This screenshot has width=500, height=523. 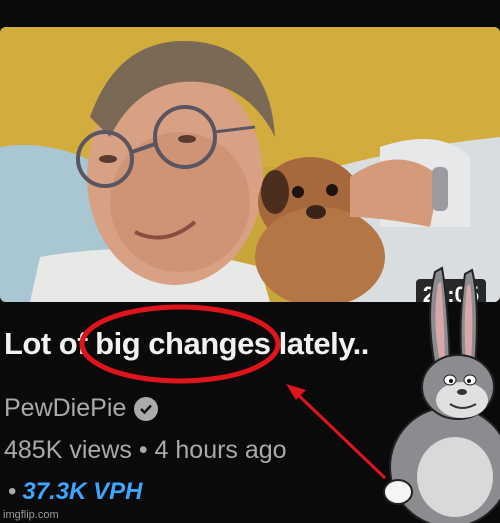 What do you see at coordinates (146, 408) in the screenshot?
I see `verified-check-icon` at bounding box center [146, 408].